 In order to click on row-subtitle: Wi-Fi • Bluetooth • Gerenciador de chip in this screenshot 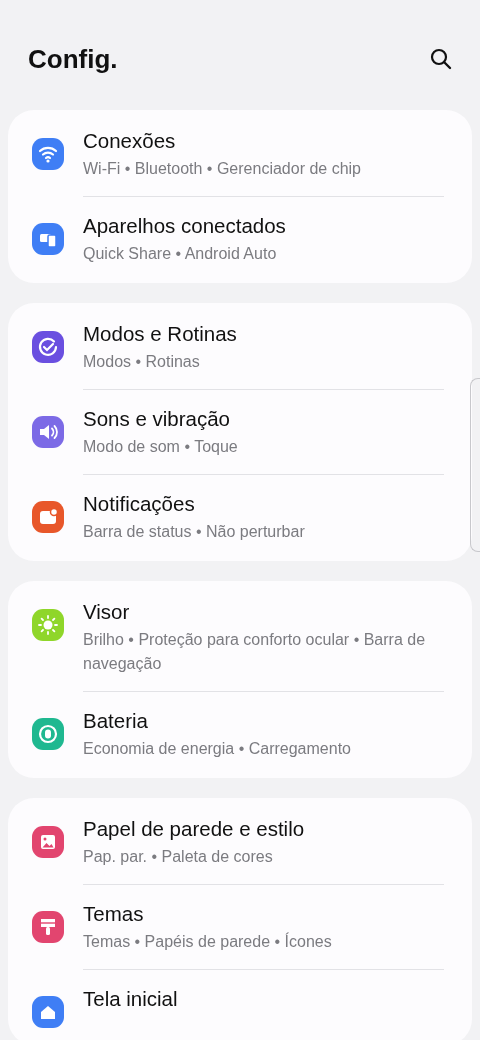, I will do `click(222, 169)`.